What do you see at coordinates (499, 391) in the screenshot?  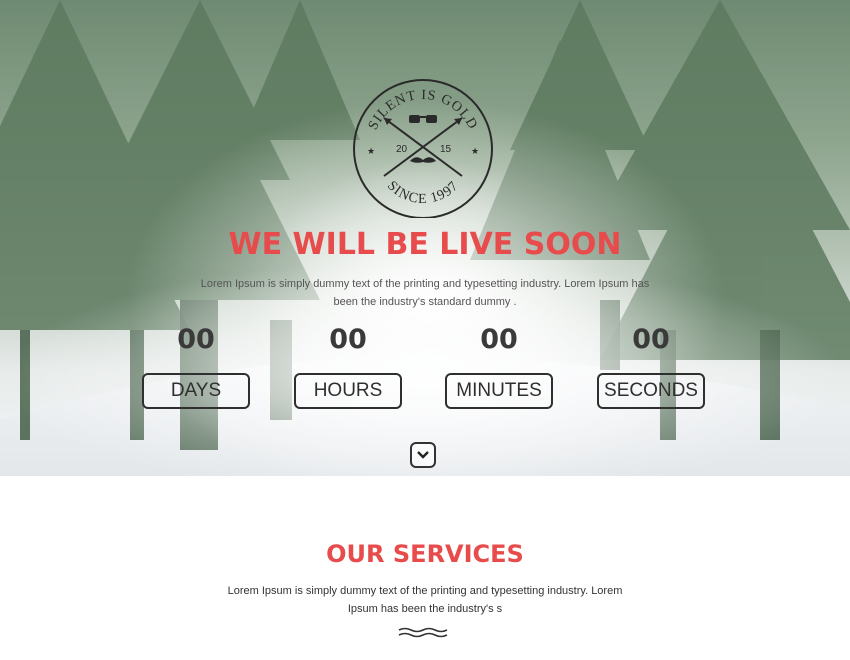 I see `countdown-minutes-label: MINUTES` at bounding box center [499, 391].